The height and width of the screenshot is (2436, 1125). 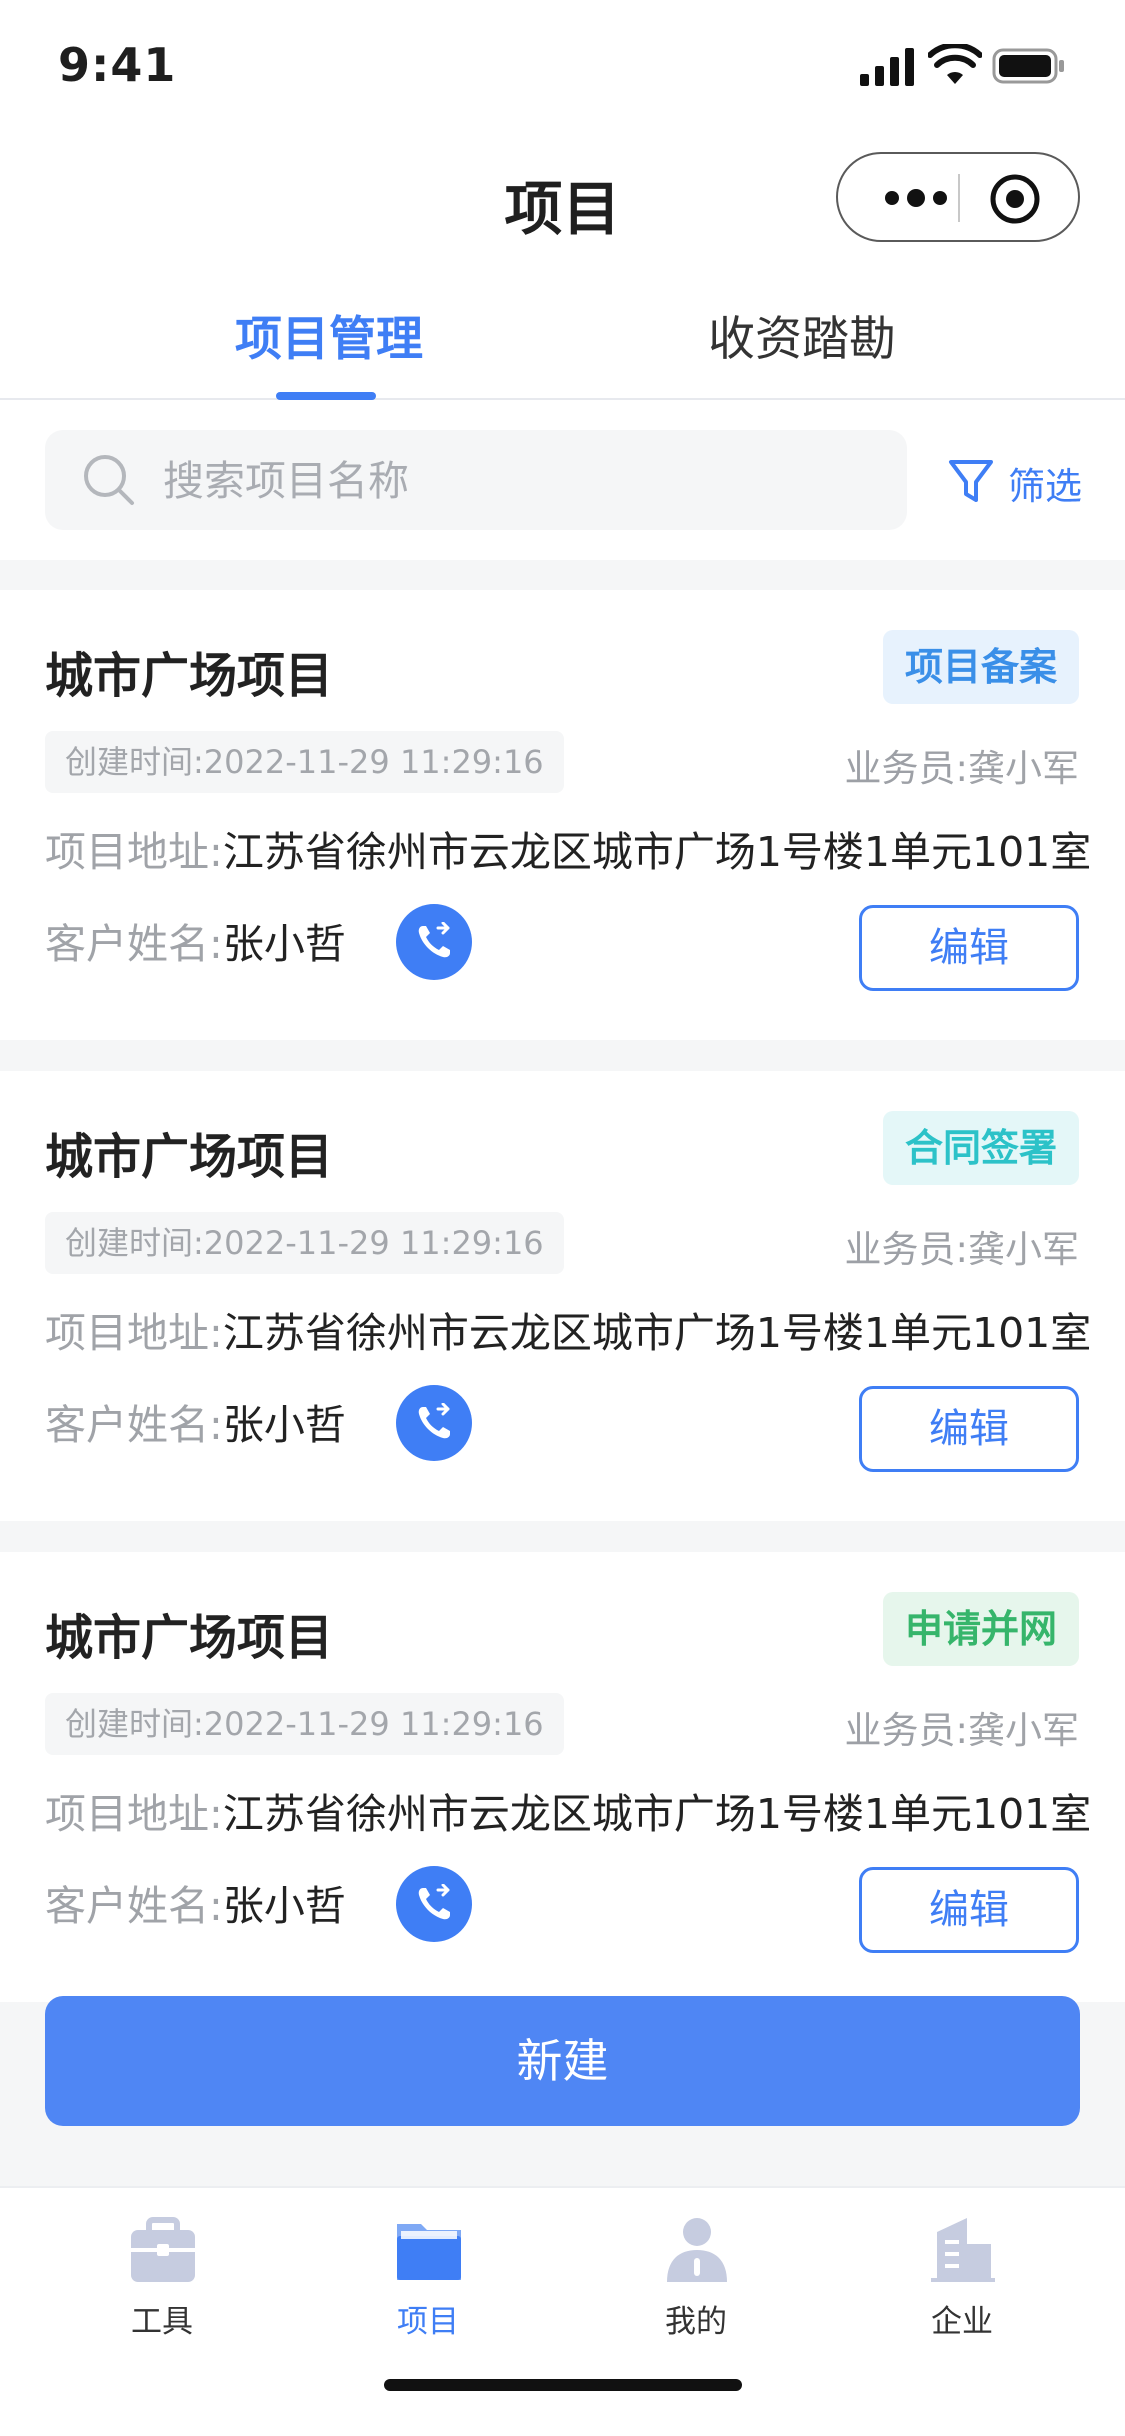 I want to click on miniprogram-capsule, so click(x=958, y=197).